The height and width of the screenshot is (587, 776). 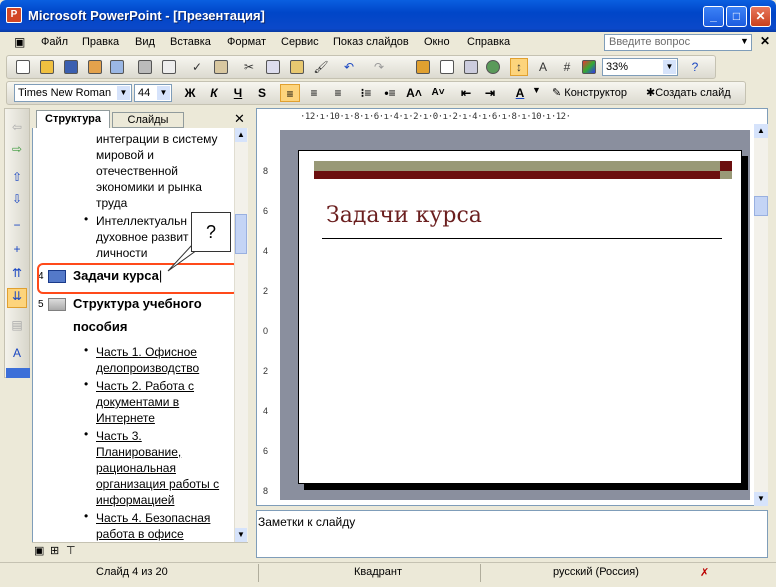 What do you see at coordinates (297, 67) in the screenshot?
I see `paste-icon` at bounding box center [297, 67].